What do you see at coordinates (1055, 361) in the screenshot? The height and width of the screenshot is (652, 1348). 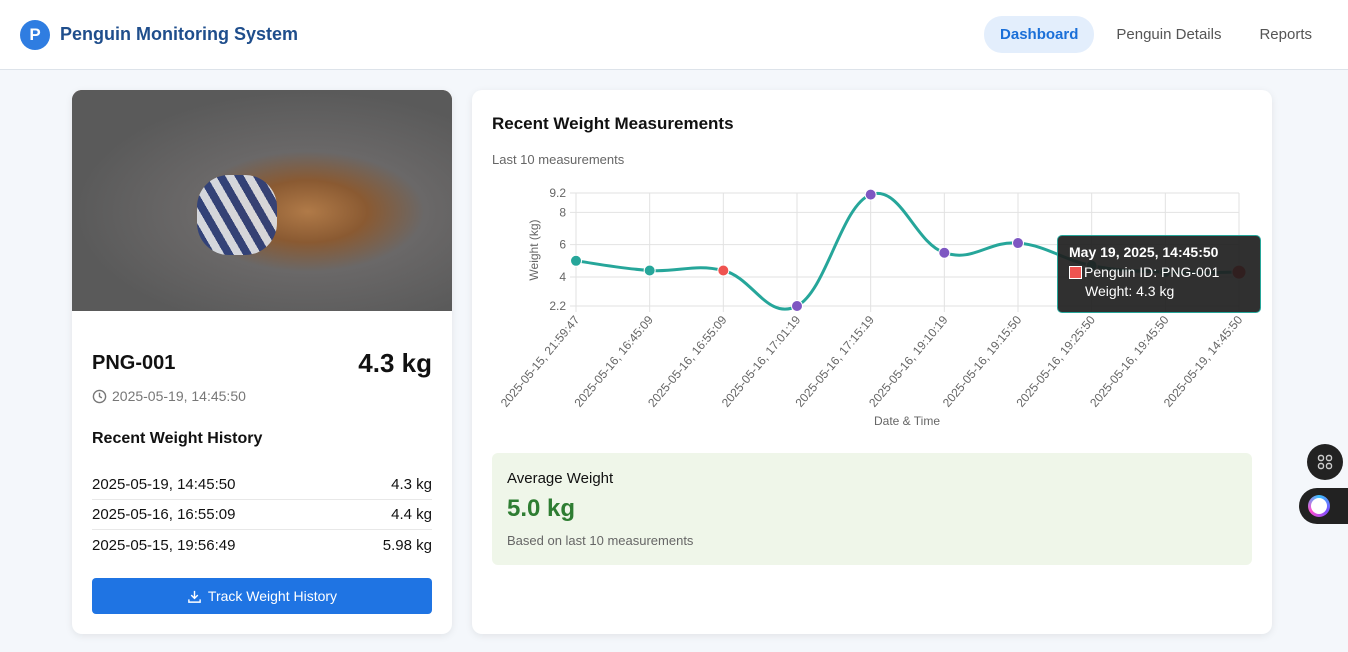 I see `x-tick-label: 2025-05-16, 19:25:50` at bounding box center [1055, 361].